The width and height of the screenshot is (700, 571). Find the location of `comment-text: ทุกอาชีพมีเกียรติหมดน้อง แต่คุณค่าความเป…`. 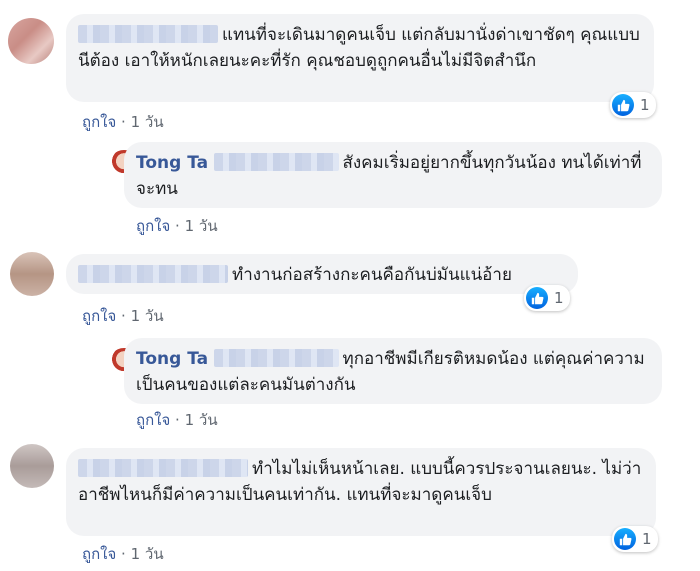

comment-text: ทุกอาชีพมีเกียรติหมดน้อง แต่คุณค่าความเป… is located at coordinates (390, 372).